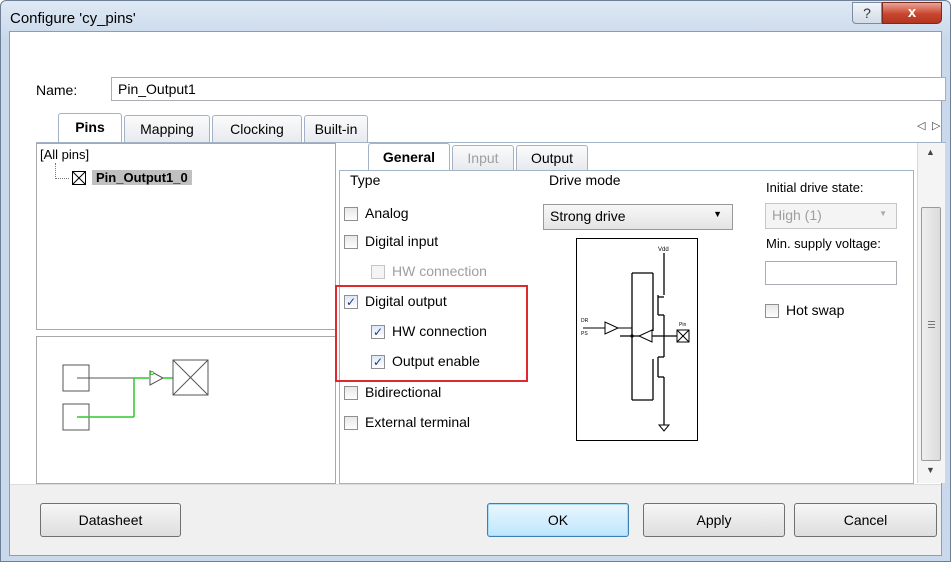 The width and height of the screenshot is (951, 562). Describe the element at coordinates (483, 158) in the screenshot. I see `tab-input: Input` at that location.